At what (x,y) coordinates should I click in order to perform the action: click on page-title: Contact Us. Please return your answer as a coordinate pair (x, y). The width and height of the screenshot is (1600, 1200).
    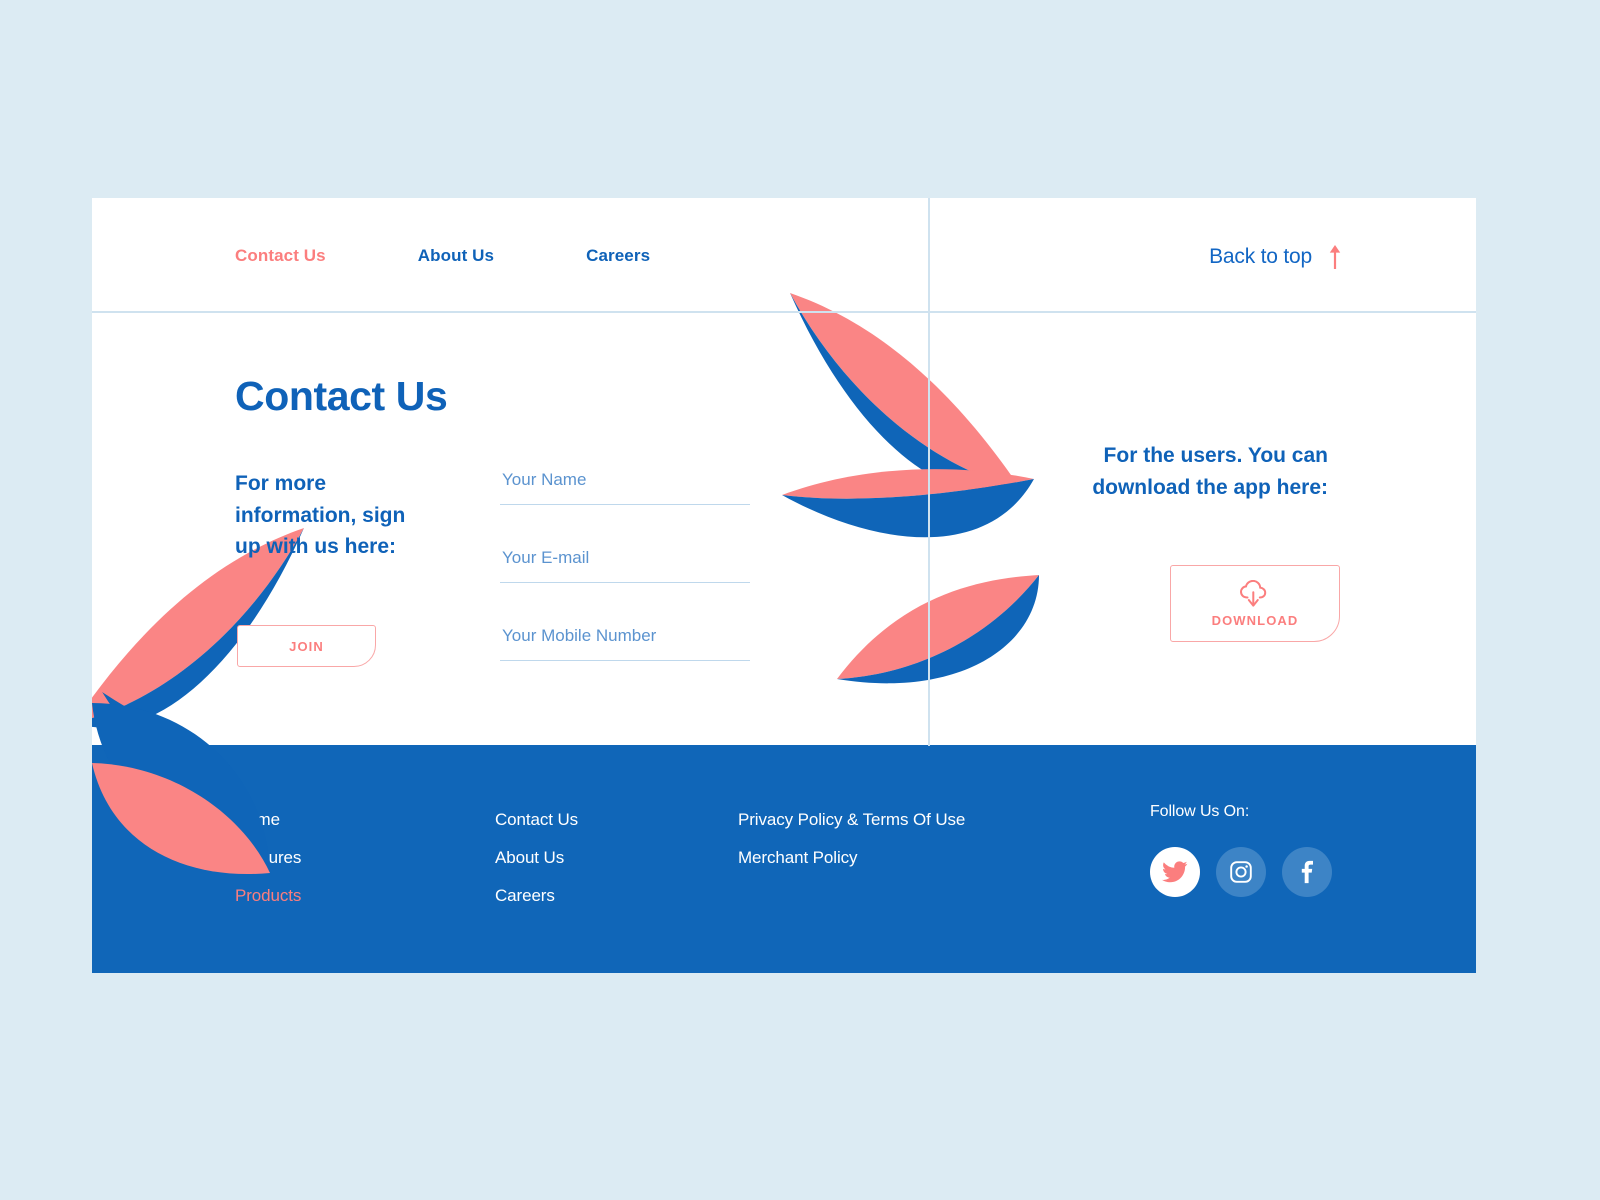
    Looking at the image, I should click on (341, 396).